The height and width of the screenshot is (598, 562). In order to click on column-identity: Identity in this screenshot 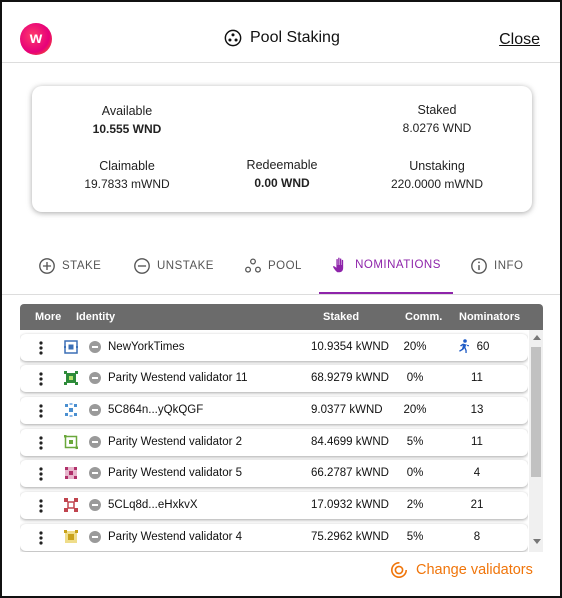, I will do `click(96, 317)`.